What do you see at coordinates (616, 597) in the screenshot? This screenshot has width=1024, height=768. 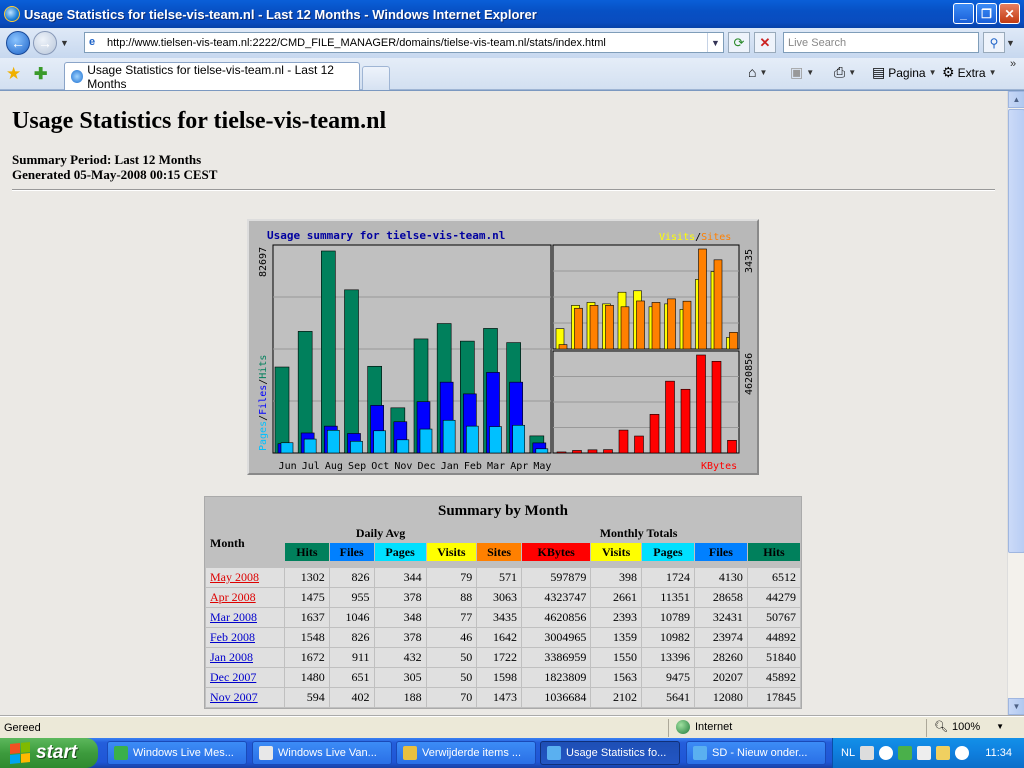 I see `cell-visits: 2661` at bounding box center [616, 597].